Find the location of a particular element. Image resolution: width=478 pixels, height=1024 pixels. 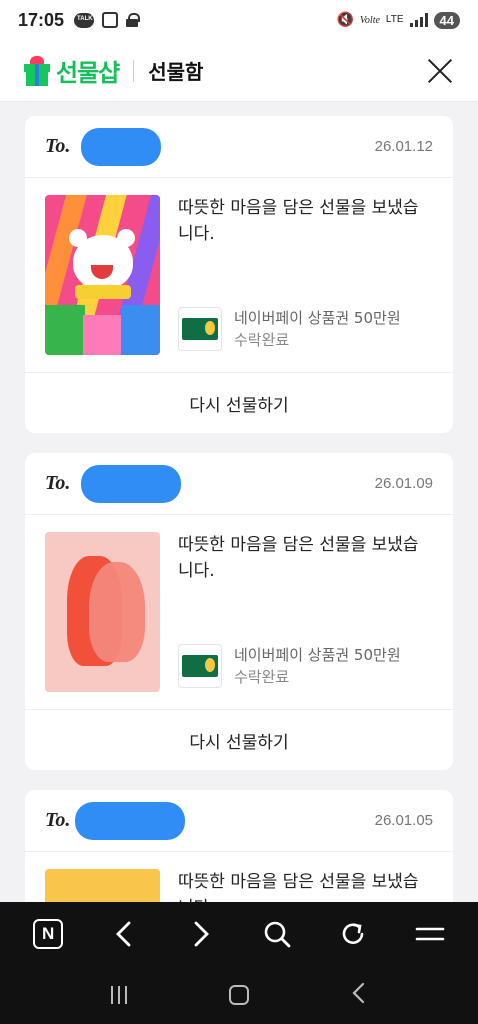

forward-button is located at coordinates (201, 934).